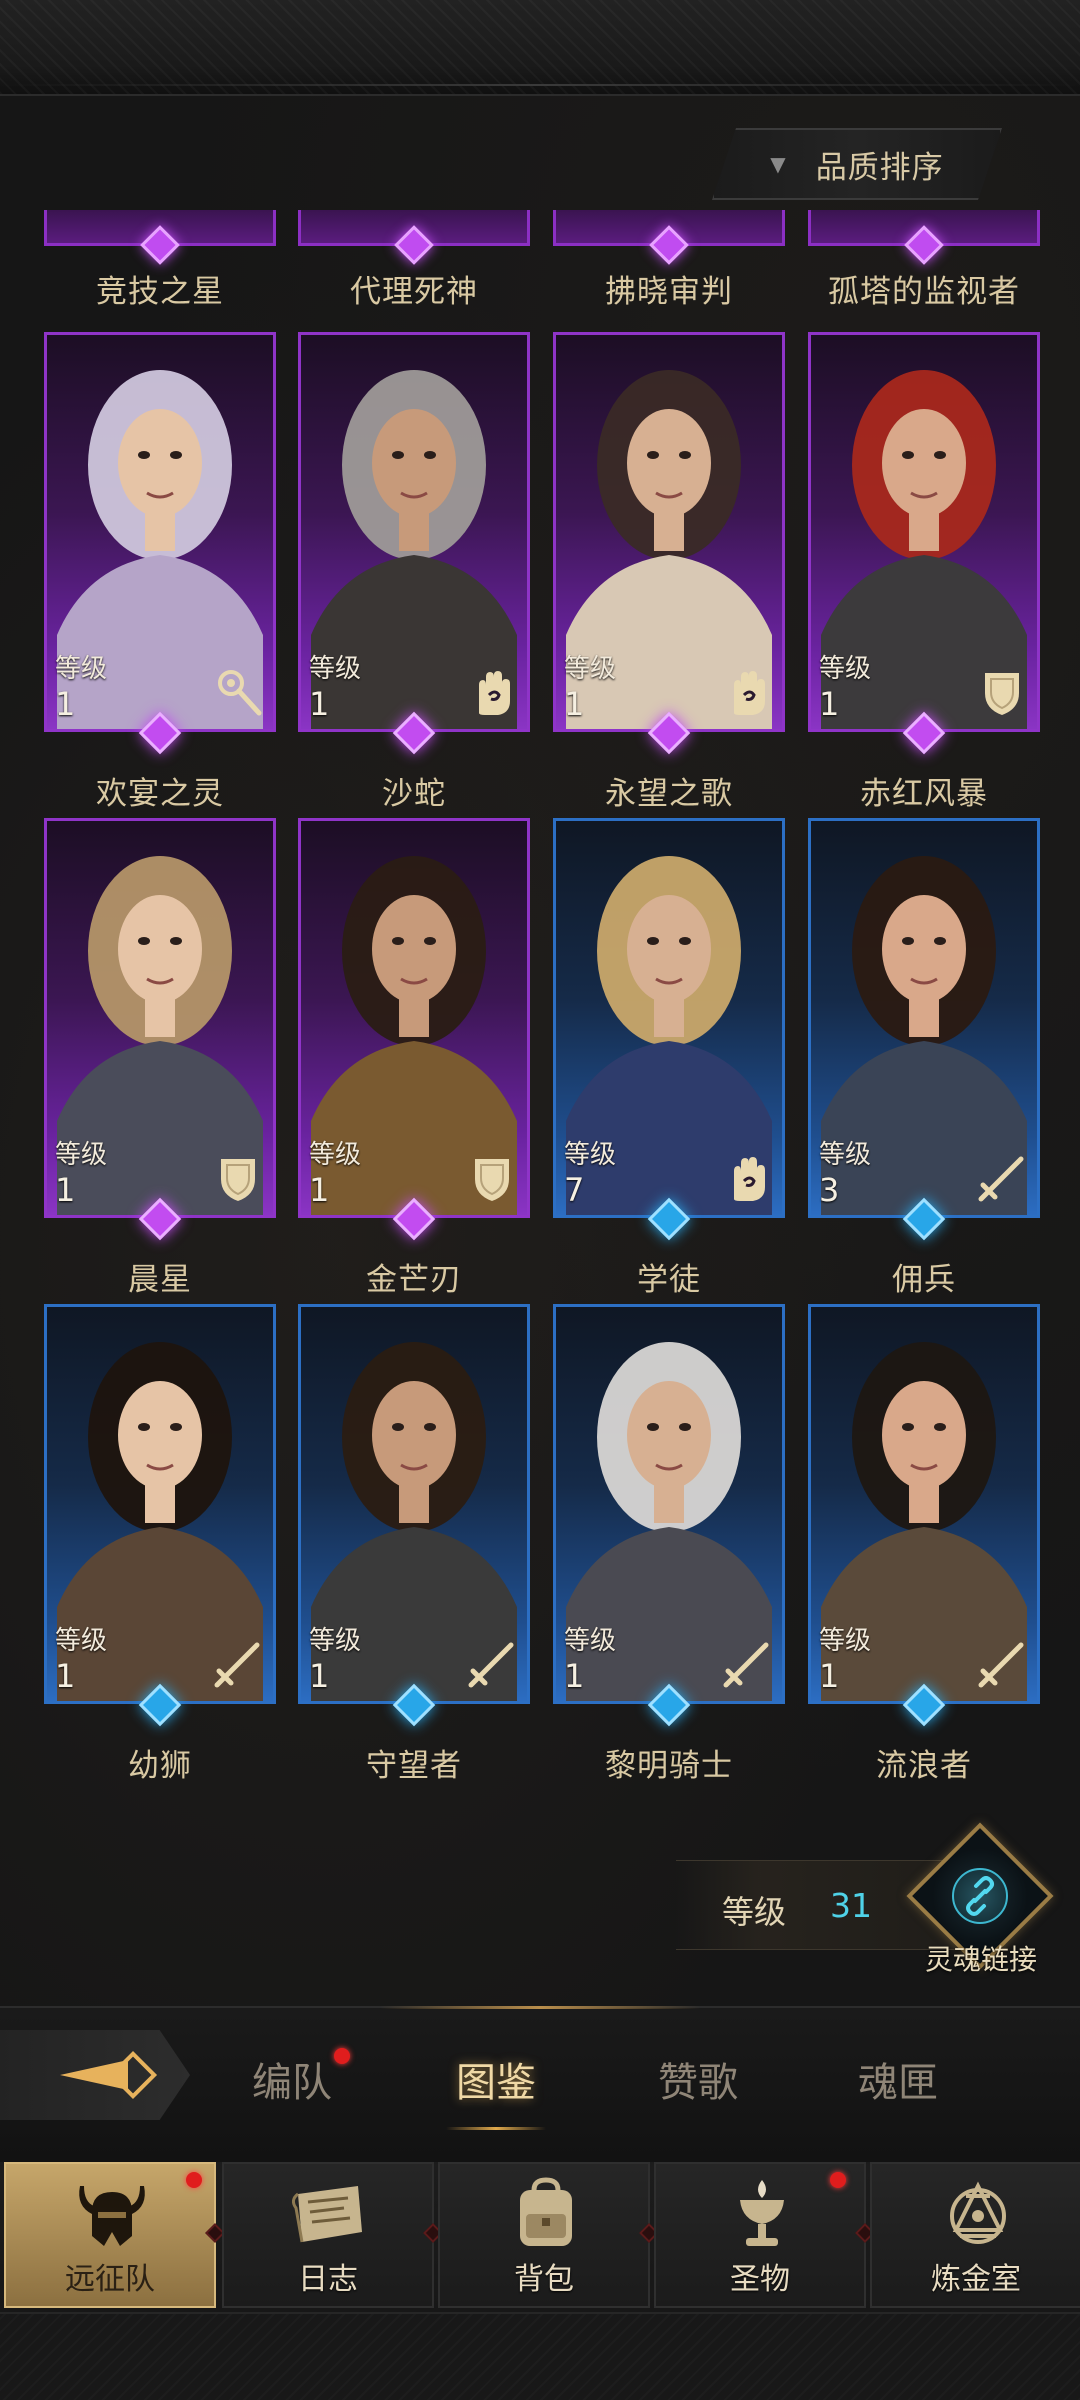 The width and height of the screenshot is (1080, 2400). Describe the element at coordinates (829, 1190) in the screenshot. I see `hero-level-value: 3` at that location.